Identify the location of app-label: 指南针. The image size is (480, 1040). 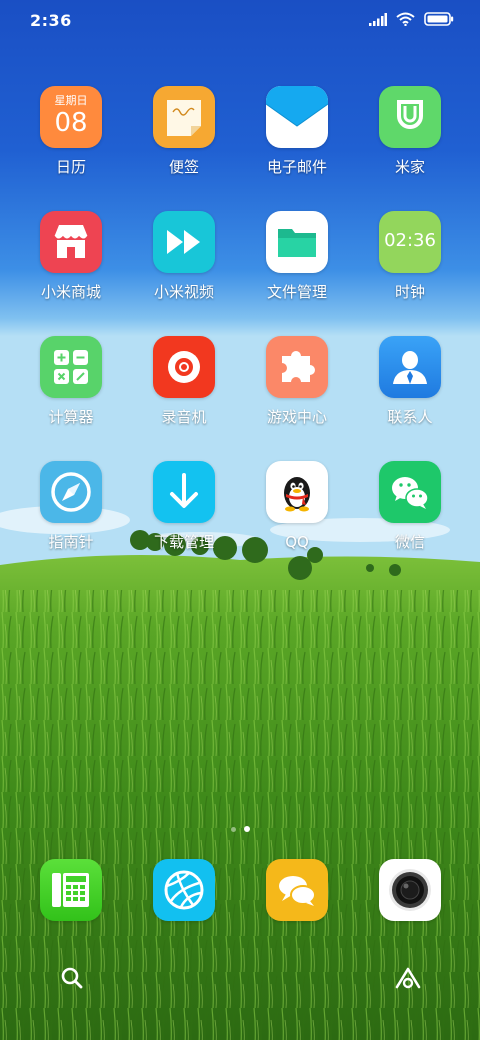
(71, 542).